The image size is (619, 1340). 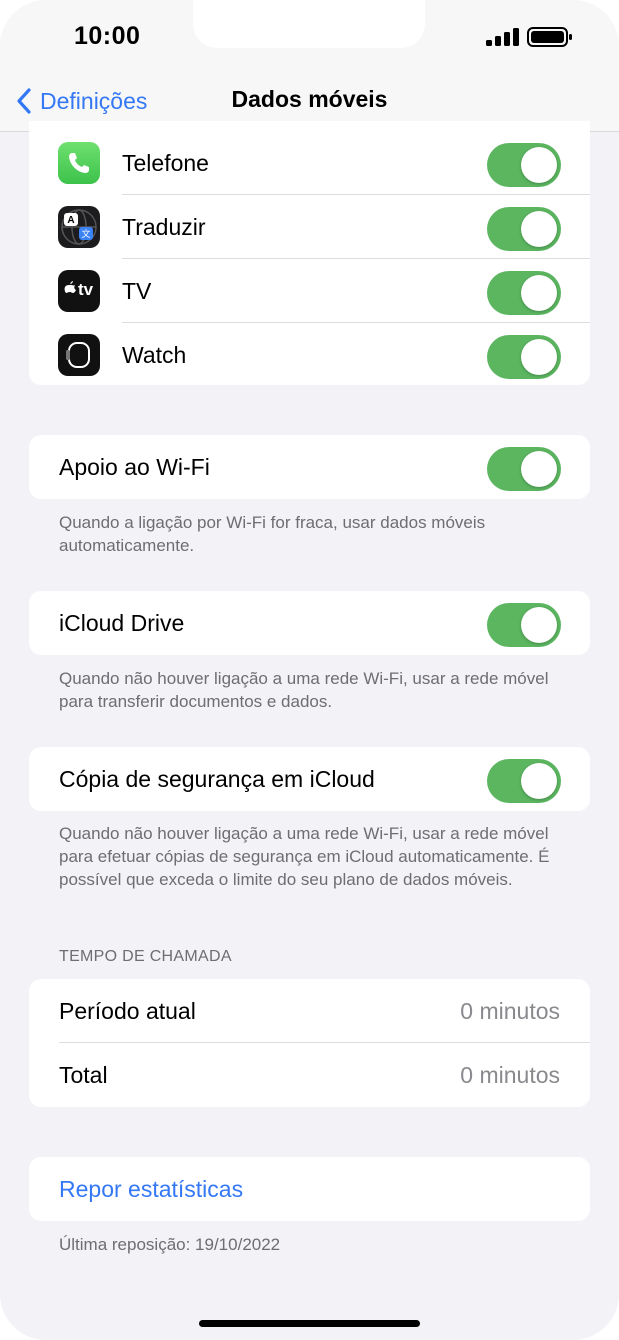 What do you see at coordinates (83, 1074) in the screenshot?
I see `call-time-label: Total` at bounding box center [83, 1074].